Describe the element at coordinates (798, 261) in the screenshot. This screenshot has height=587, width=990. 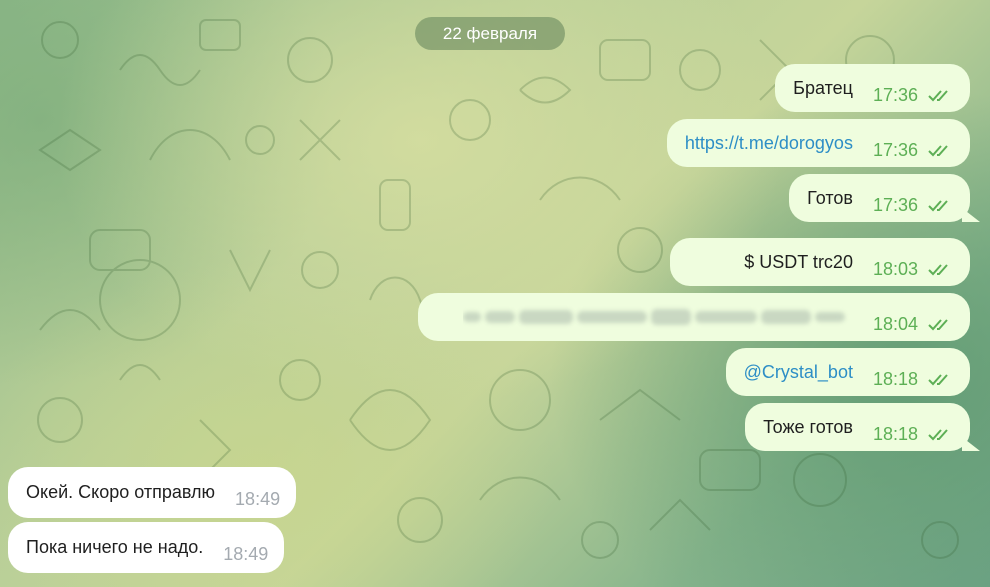
I see `message-text: $ USDT trc20` at that location.